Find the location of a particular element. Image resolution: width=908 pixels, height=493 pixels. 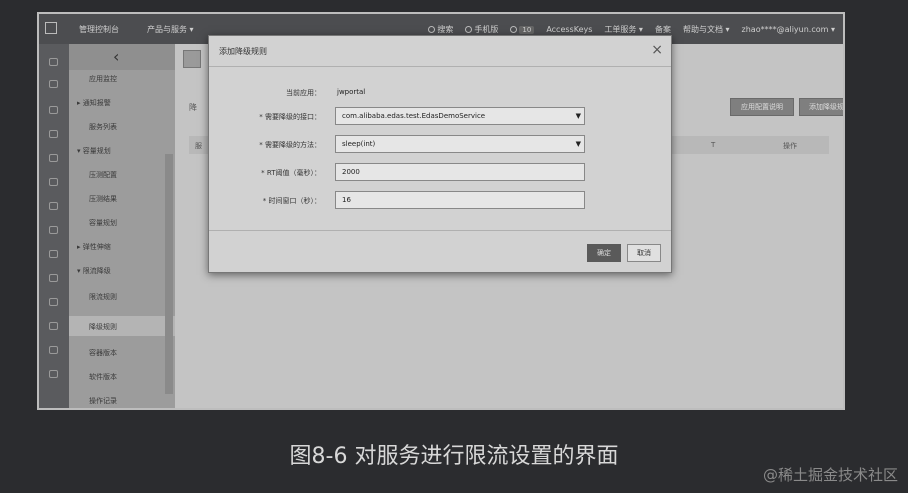

sidebar-item-service-list: 服务列表 is located at coordinates (103, 127).